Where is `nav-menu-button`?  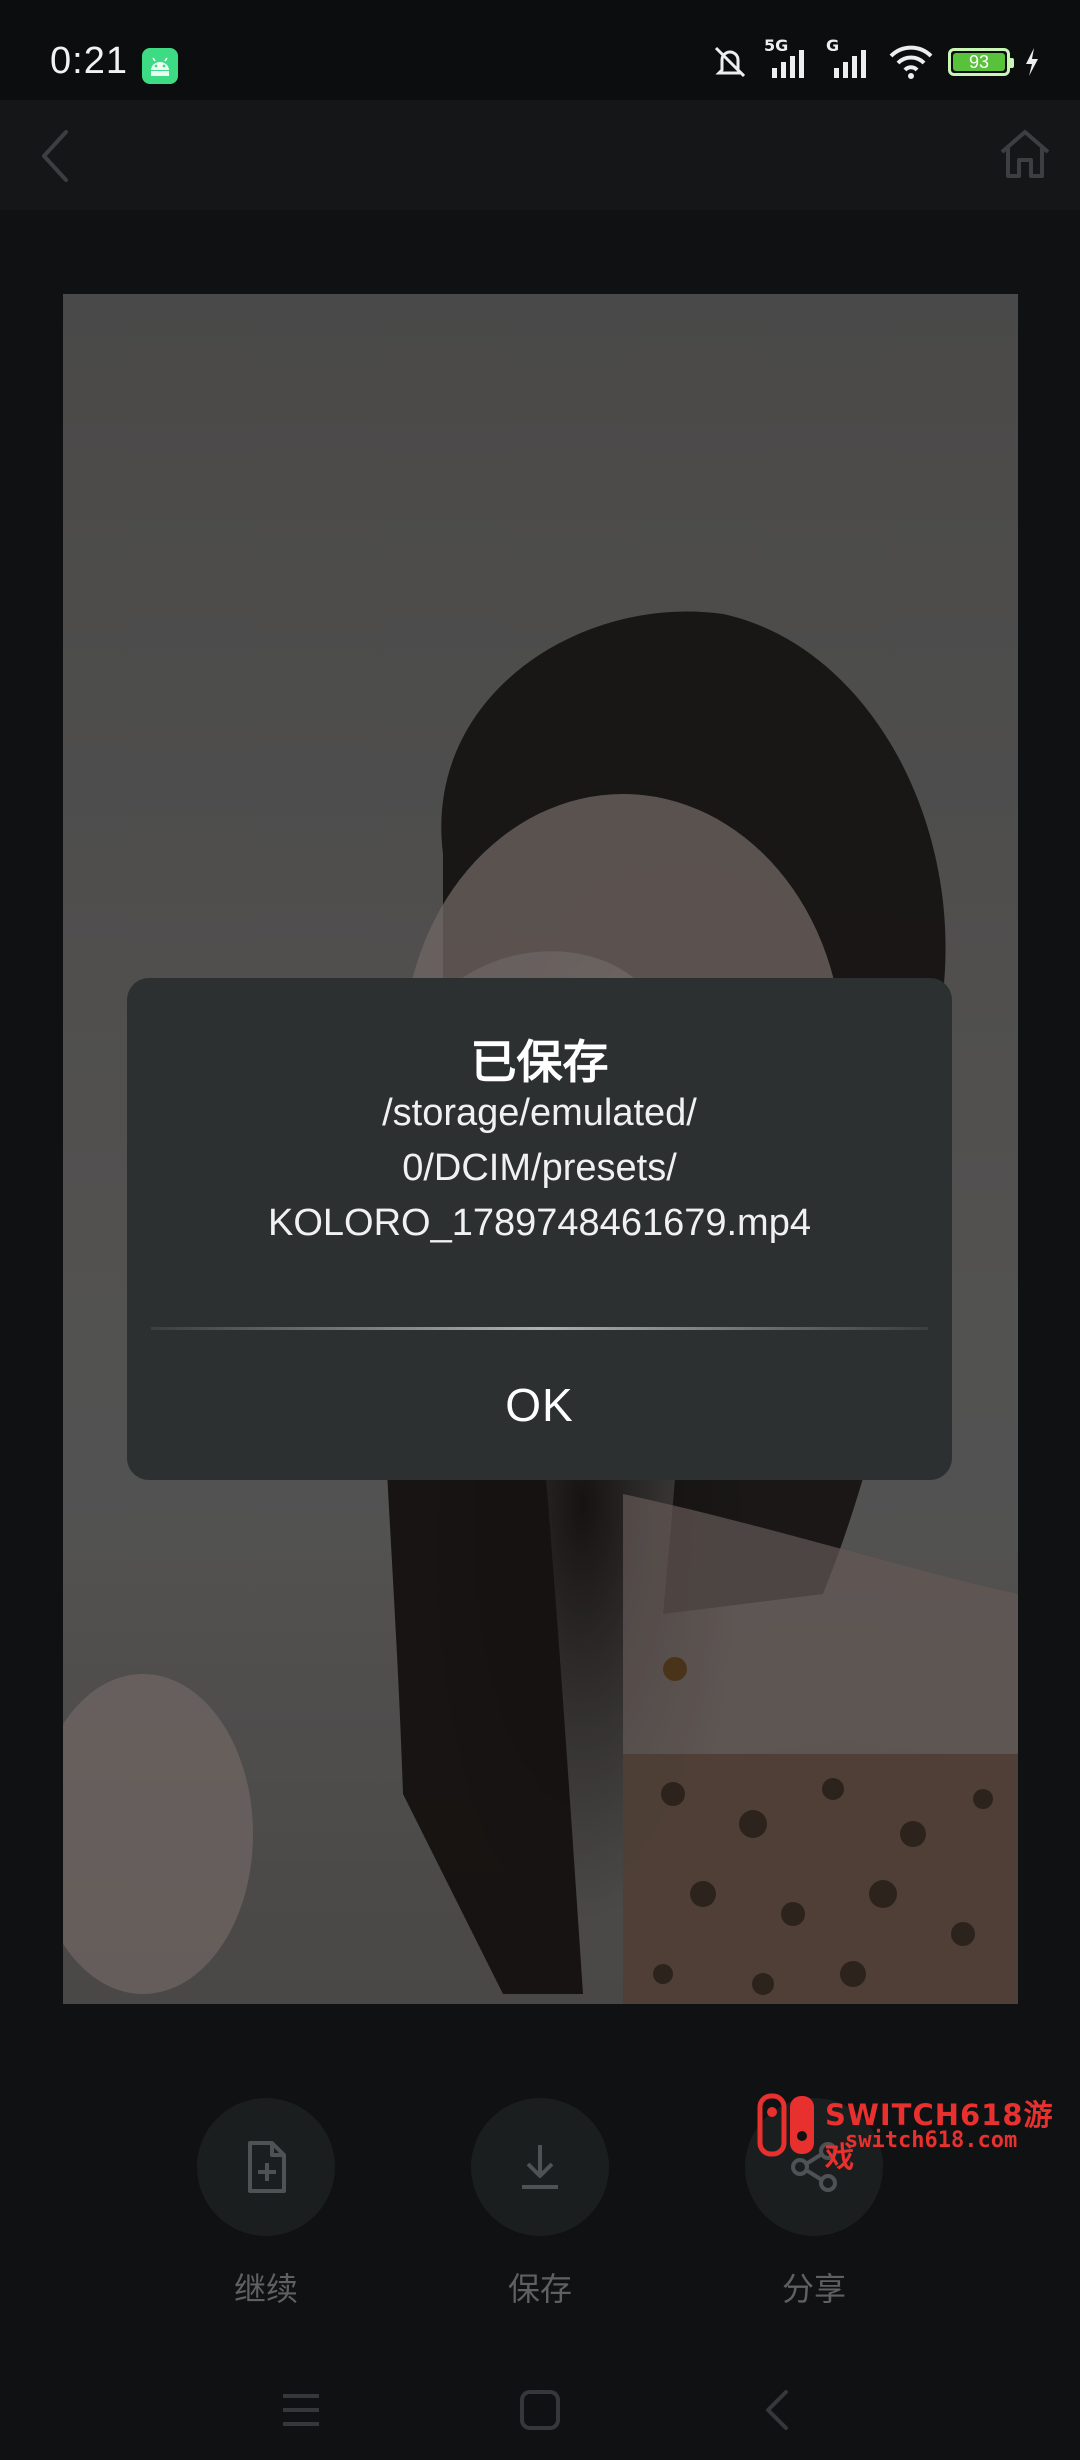
nav-menu-button is located at coordinates (301, 2412).